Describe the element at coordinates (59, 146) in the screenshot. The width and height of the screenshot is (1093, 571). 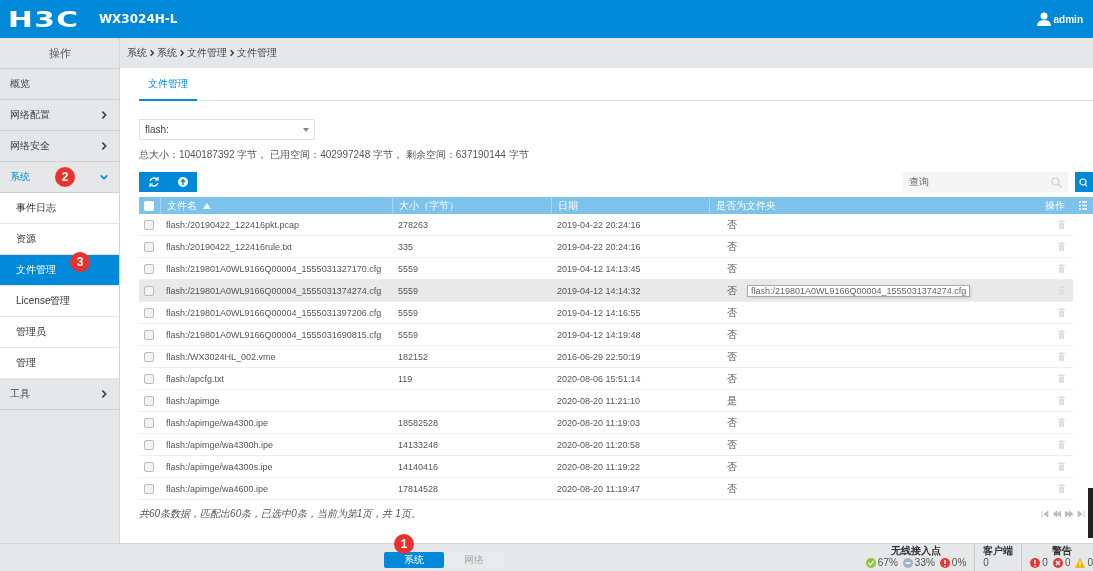
I see `nav-item: 网络安全` at that location.